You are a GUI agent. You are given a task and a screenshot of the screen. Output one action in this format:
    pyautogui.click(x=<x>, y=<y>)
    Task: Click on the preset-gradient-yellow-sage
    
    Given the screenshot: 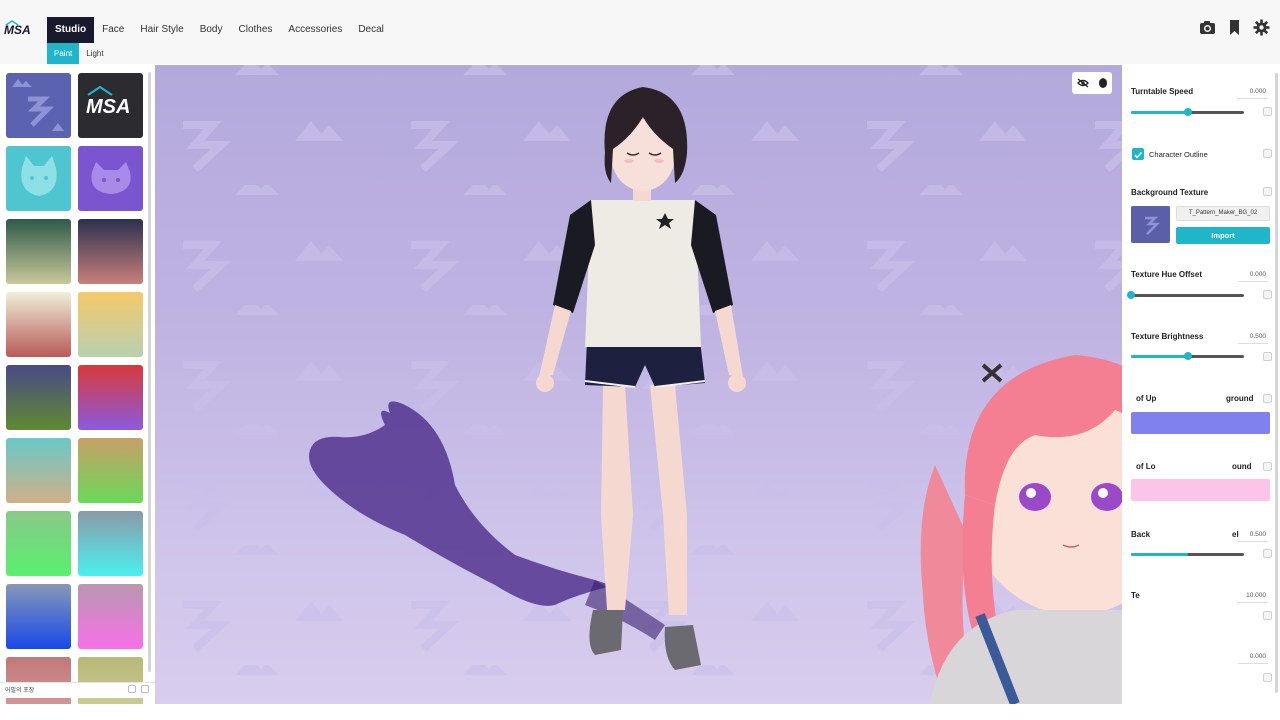 What is the action you would take?
    pyautogui.click(x=110, y=324)
    